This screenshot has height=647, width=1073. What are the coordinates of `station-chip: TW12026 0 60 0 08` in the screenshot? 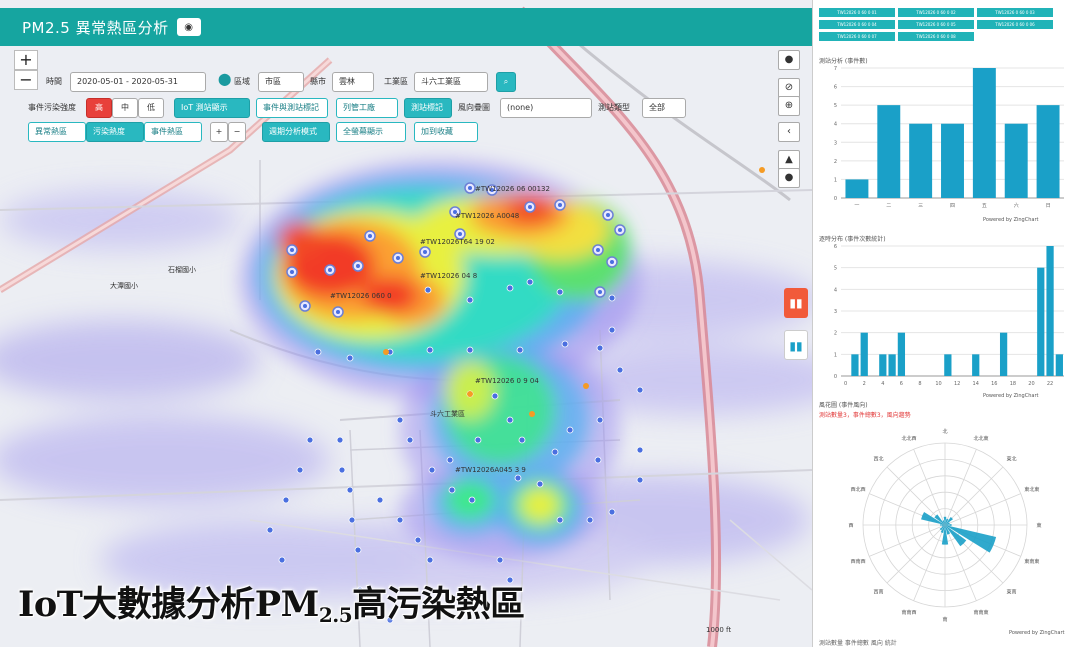 It's located at (936, 36).